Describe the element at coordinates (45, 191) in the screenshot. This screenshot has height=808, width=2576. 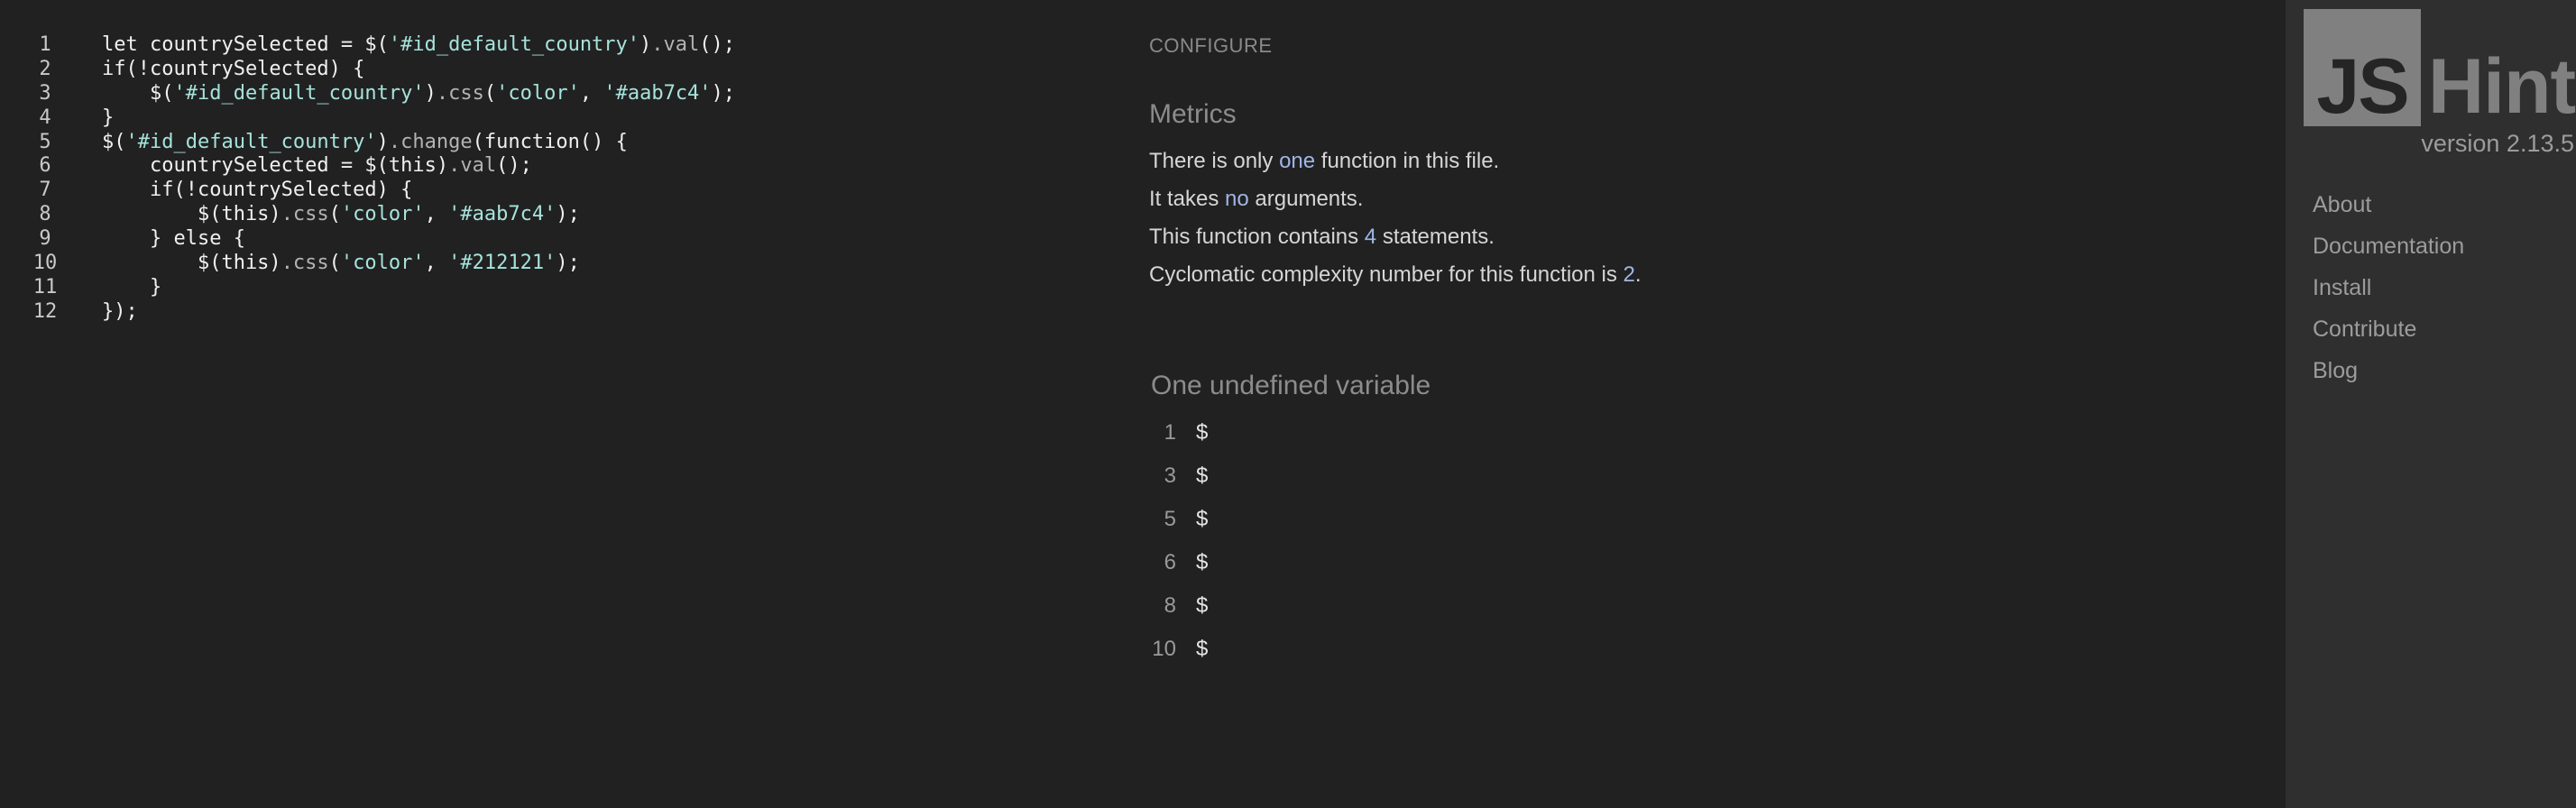
I see `line-number: 7` at that location.